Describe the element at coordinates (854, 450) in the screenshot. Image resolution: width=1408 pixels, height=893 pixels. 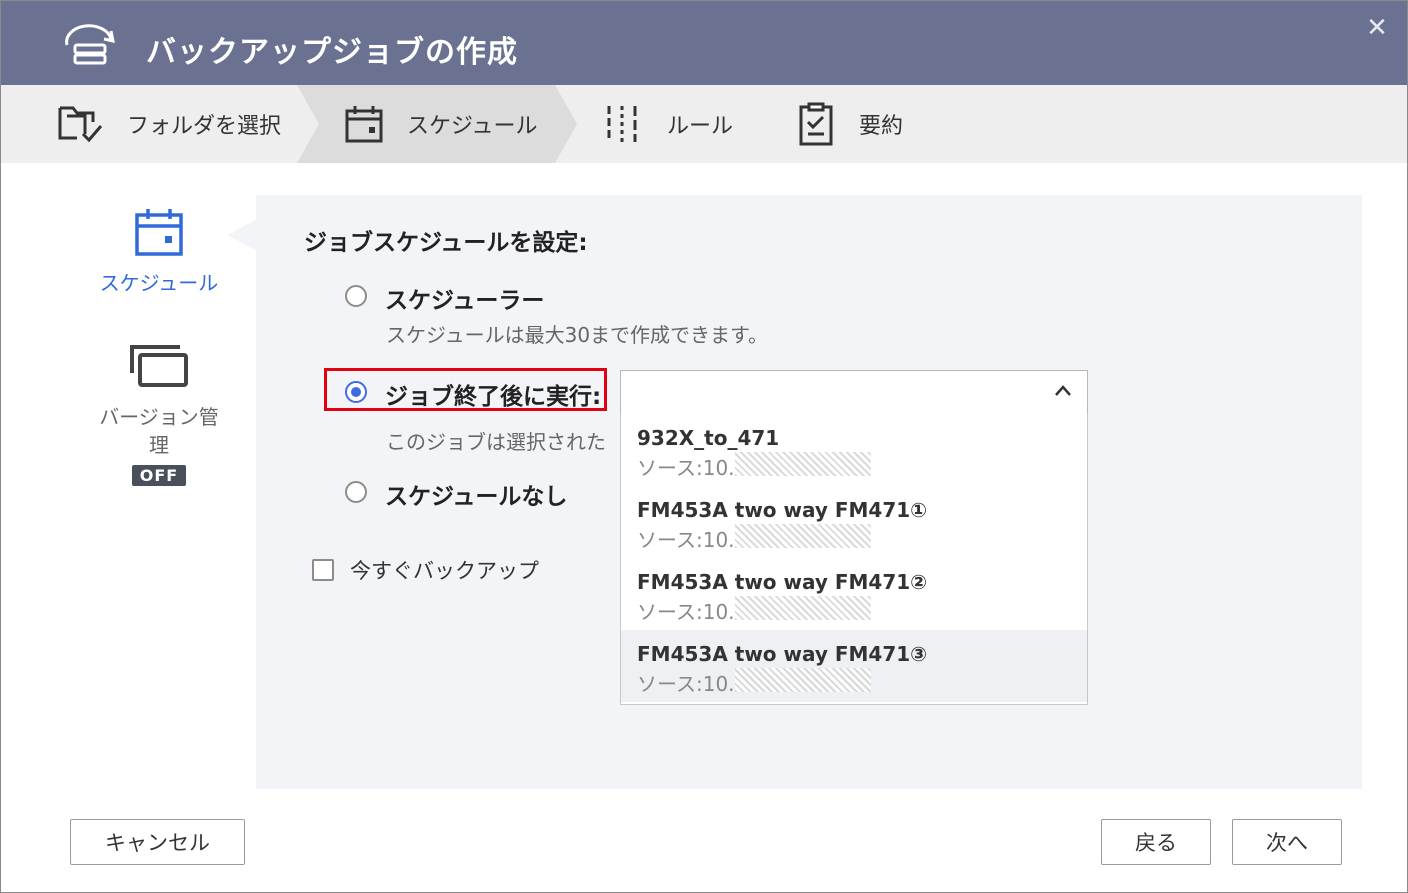
I see `dropdown-option: 932X_to_471 ソース:10.` at that location.